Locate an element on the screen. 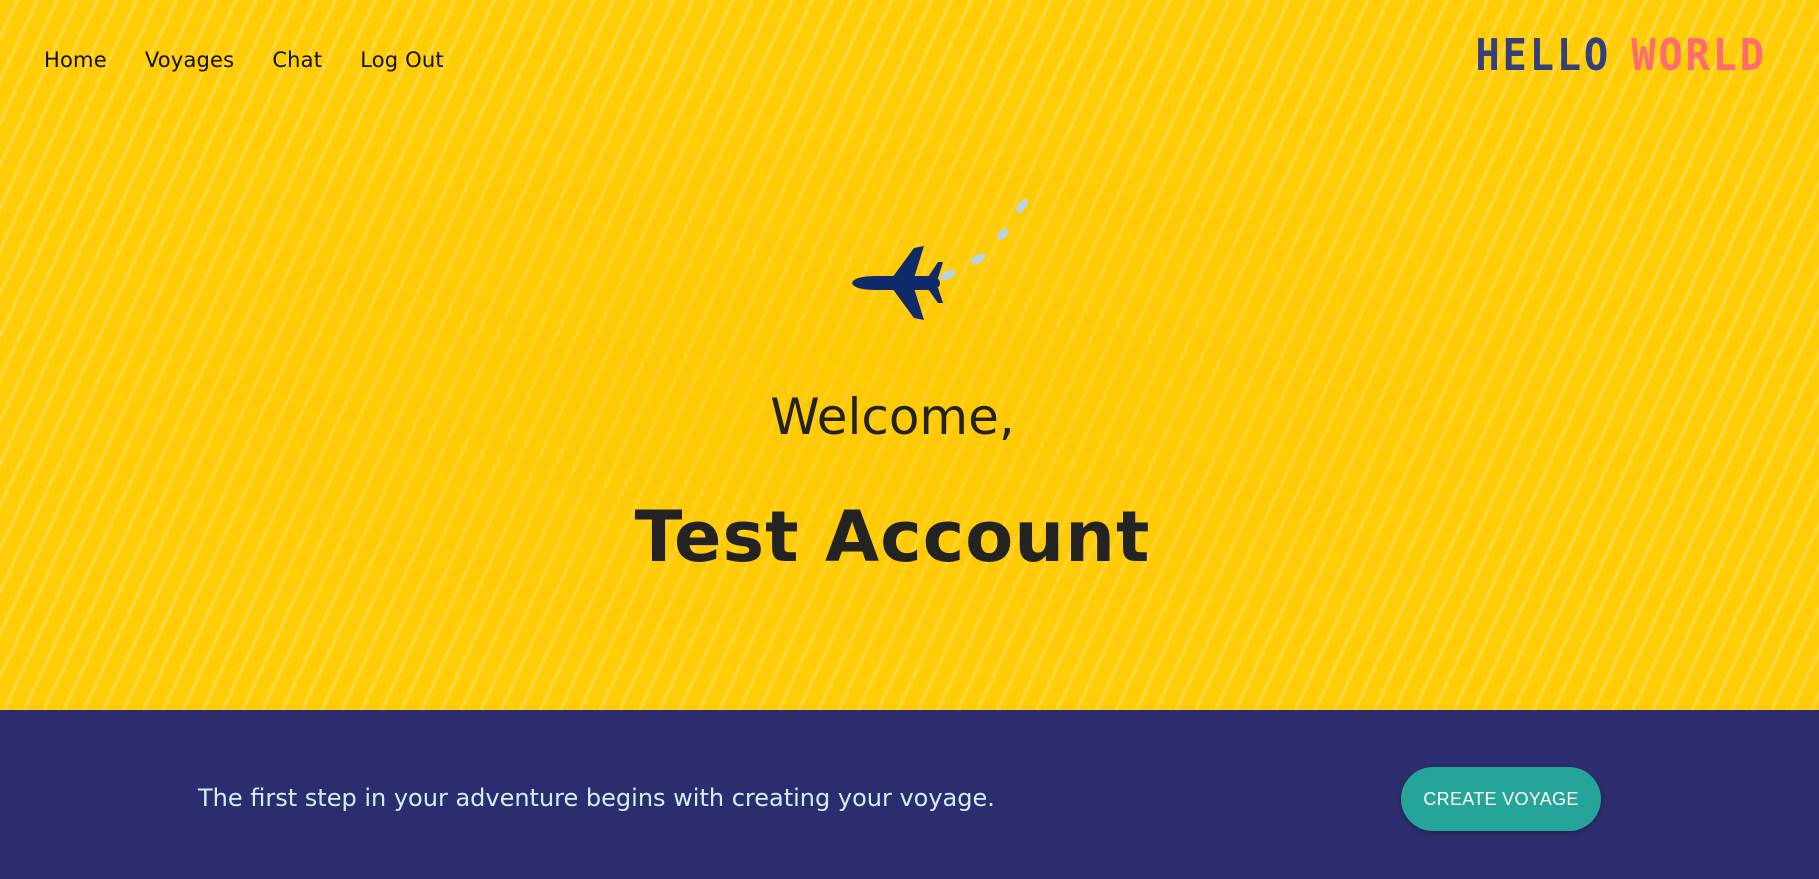 The width and height of the screenshot is (1819, 879). logo-word-hello: HELLO is located at coordinates (1543, 55).